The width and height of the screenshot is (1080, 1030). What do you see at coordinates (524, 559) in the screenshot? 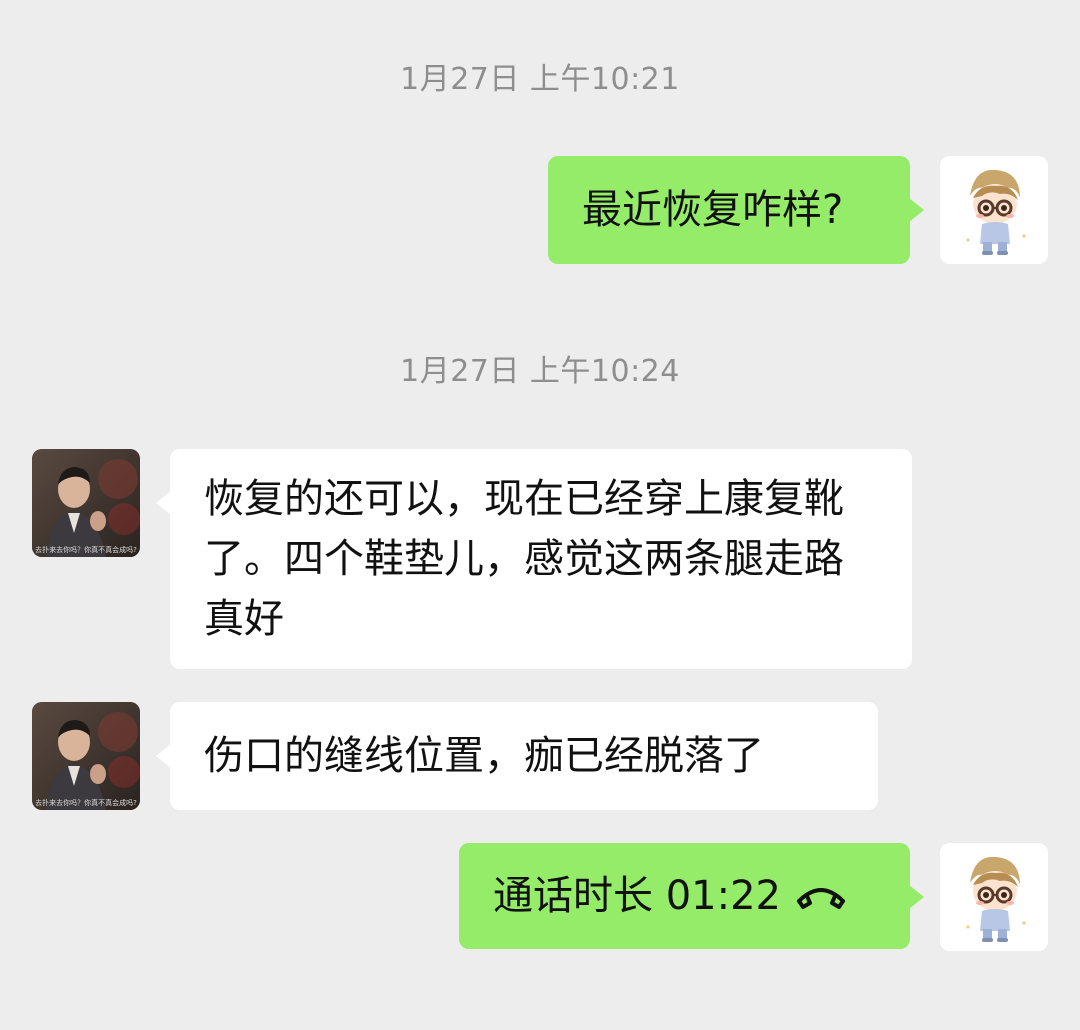
I see `message-text: 恢复的还可以，现在已经穿上康复靴了。四个鞋垫儿，感觉这两条腿走路真好` at bounding box center [524, 559].